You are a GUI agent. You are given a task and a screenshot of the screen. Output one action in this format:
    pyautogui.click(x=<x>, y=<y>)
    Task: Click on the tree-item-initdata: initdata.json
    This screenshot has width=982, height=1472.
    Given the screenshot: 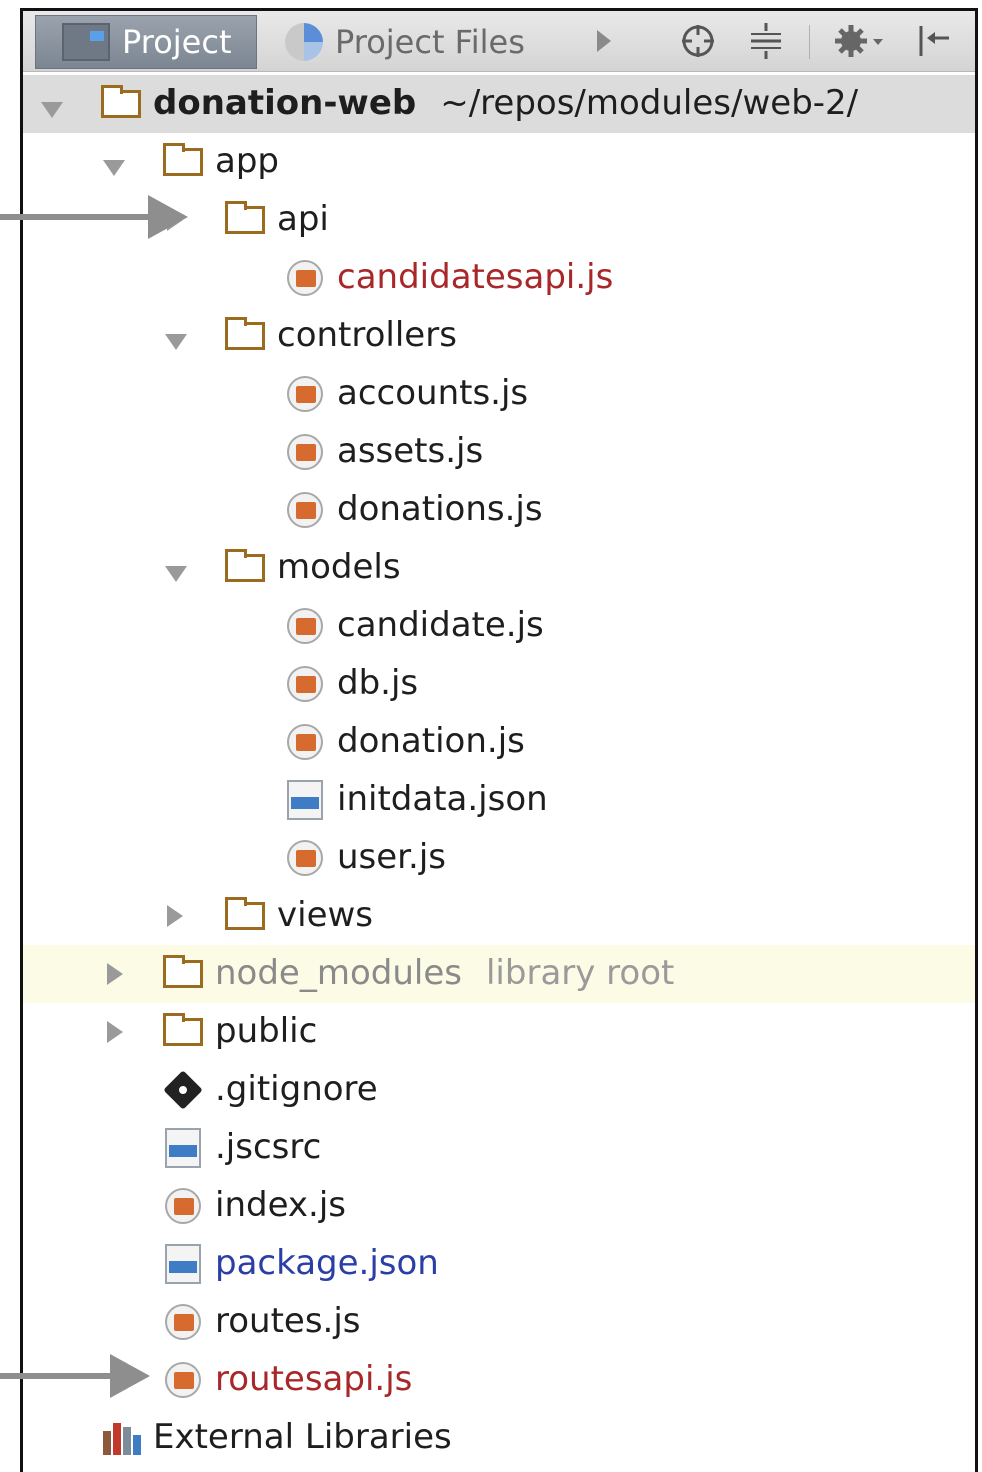 What is the action you would take?
    pyautogui.click(x=499, y=800)
    